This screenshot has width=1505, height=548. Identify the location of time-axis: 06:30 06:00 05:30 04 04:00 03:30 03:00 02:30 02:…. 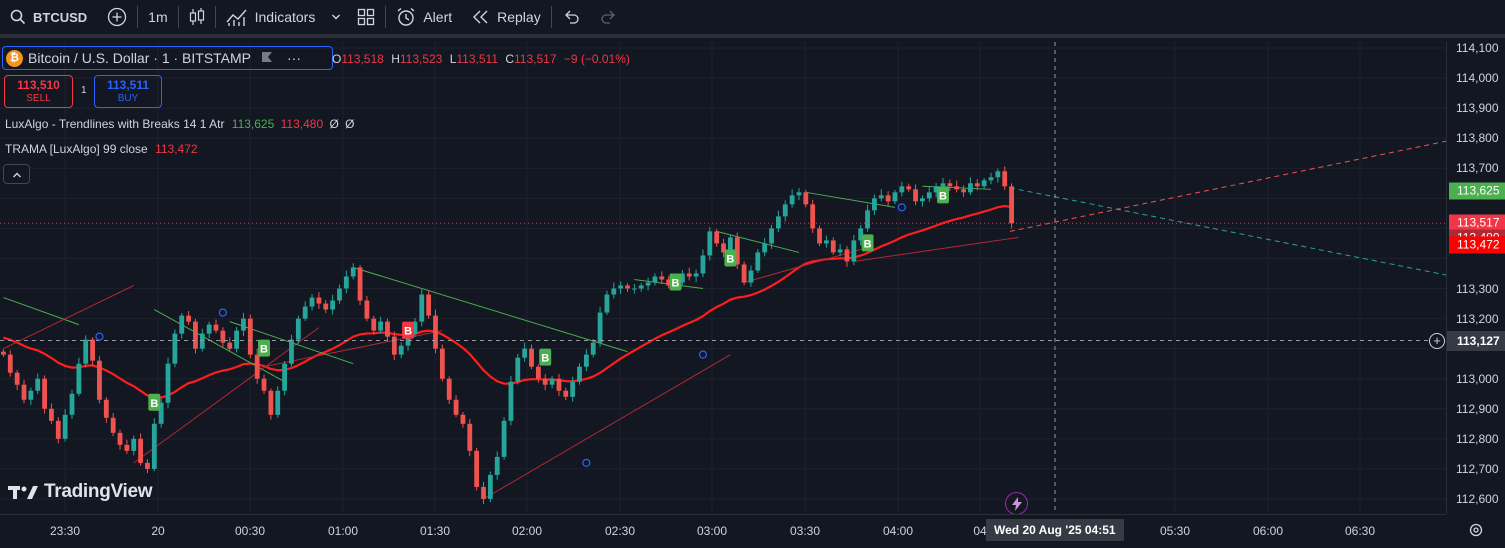
(723, 531).